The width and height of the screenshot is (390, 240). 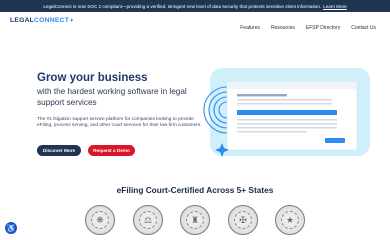 I want to click on mockup-selected-row, so click(x=287, y=112).